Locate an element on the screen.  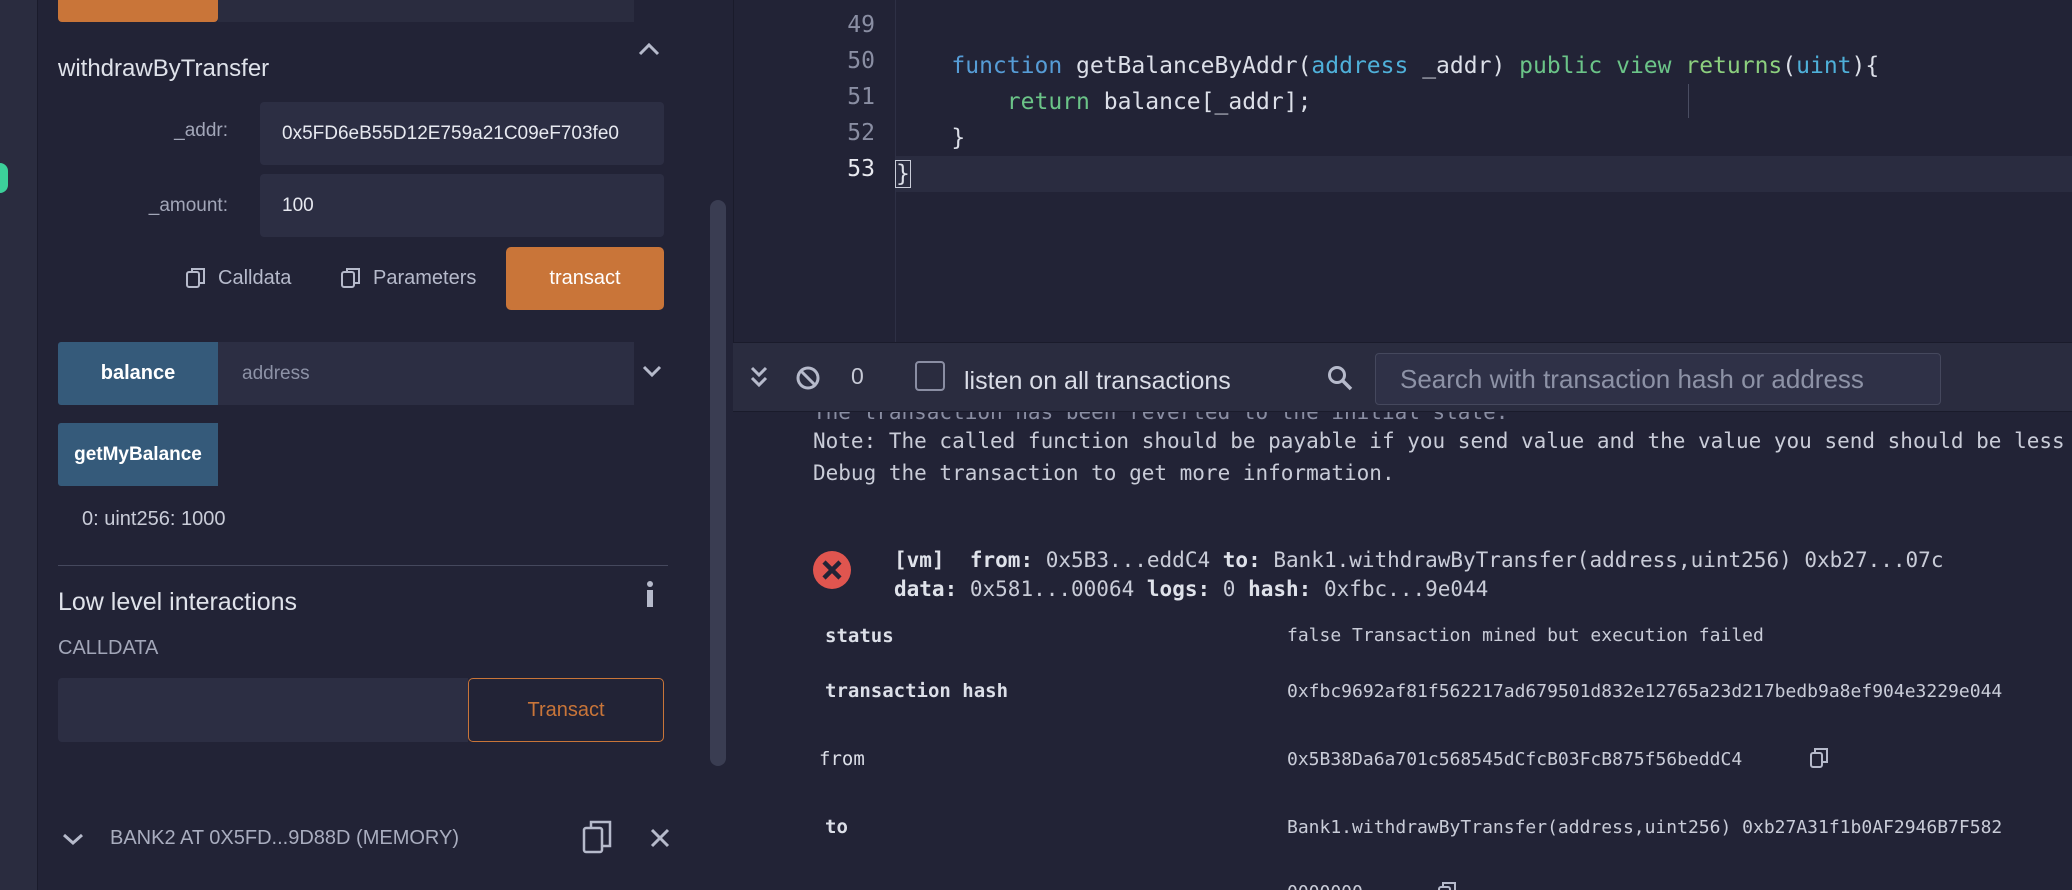
calldata-label: Calldata is located at coordinates (255, 277).